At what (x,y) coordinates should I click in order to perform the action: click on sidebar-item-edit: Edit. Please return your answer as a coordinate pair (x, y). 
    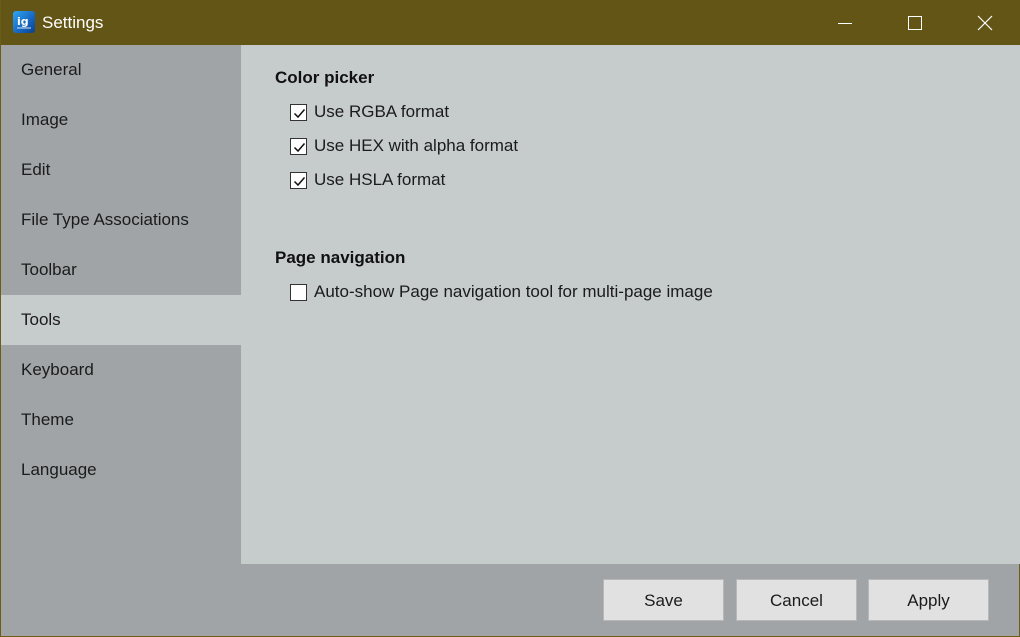
    Looking at the image, I should click on (121, 170).